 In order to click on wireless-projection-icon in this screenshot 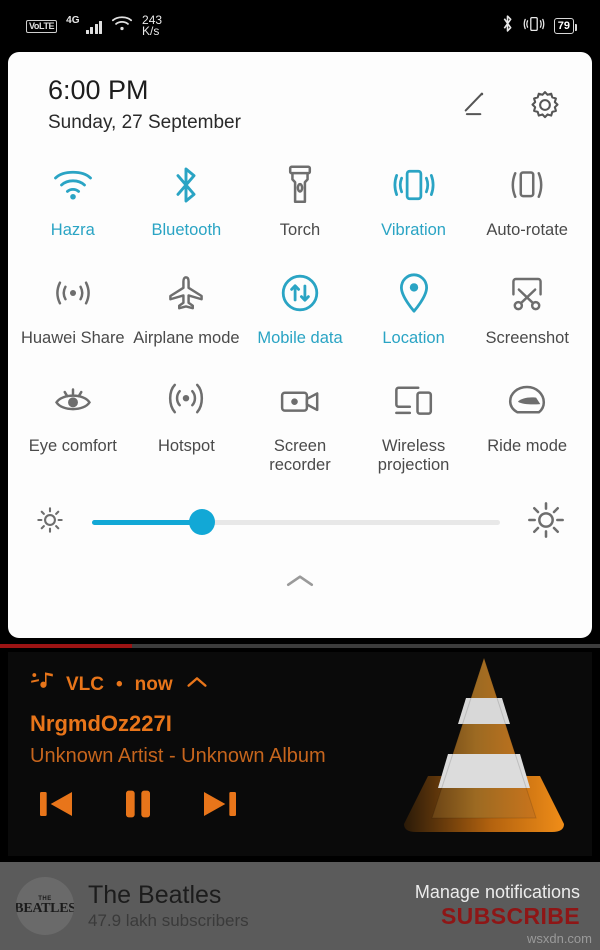, I will do `click(414, 401)`.